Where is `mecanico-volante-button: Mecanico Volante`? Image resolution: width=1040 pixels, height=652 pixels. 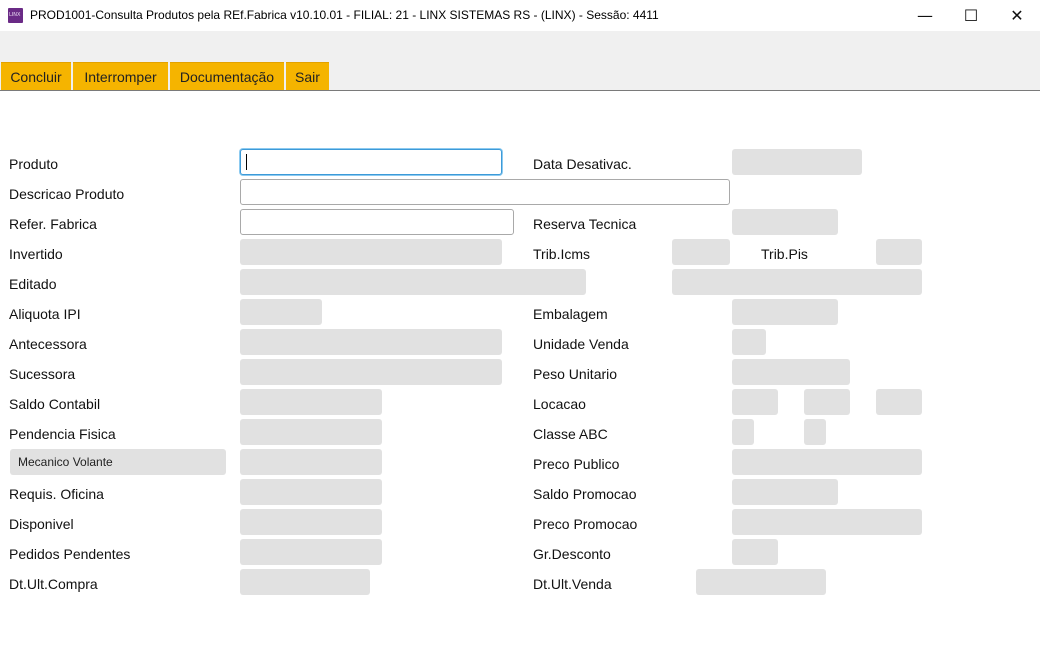 mecanico-volante-button: Mecanico Volante is located at coordinates (118, 462).